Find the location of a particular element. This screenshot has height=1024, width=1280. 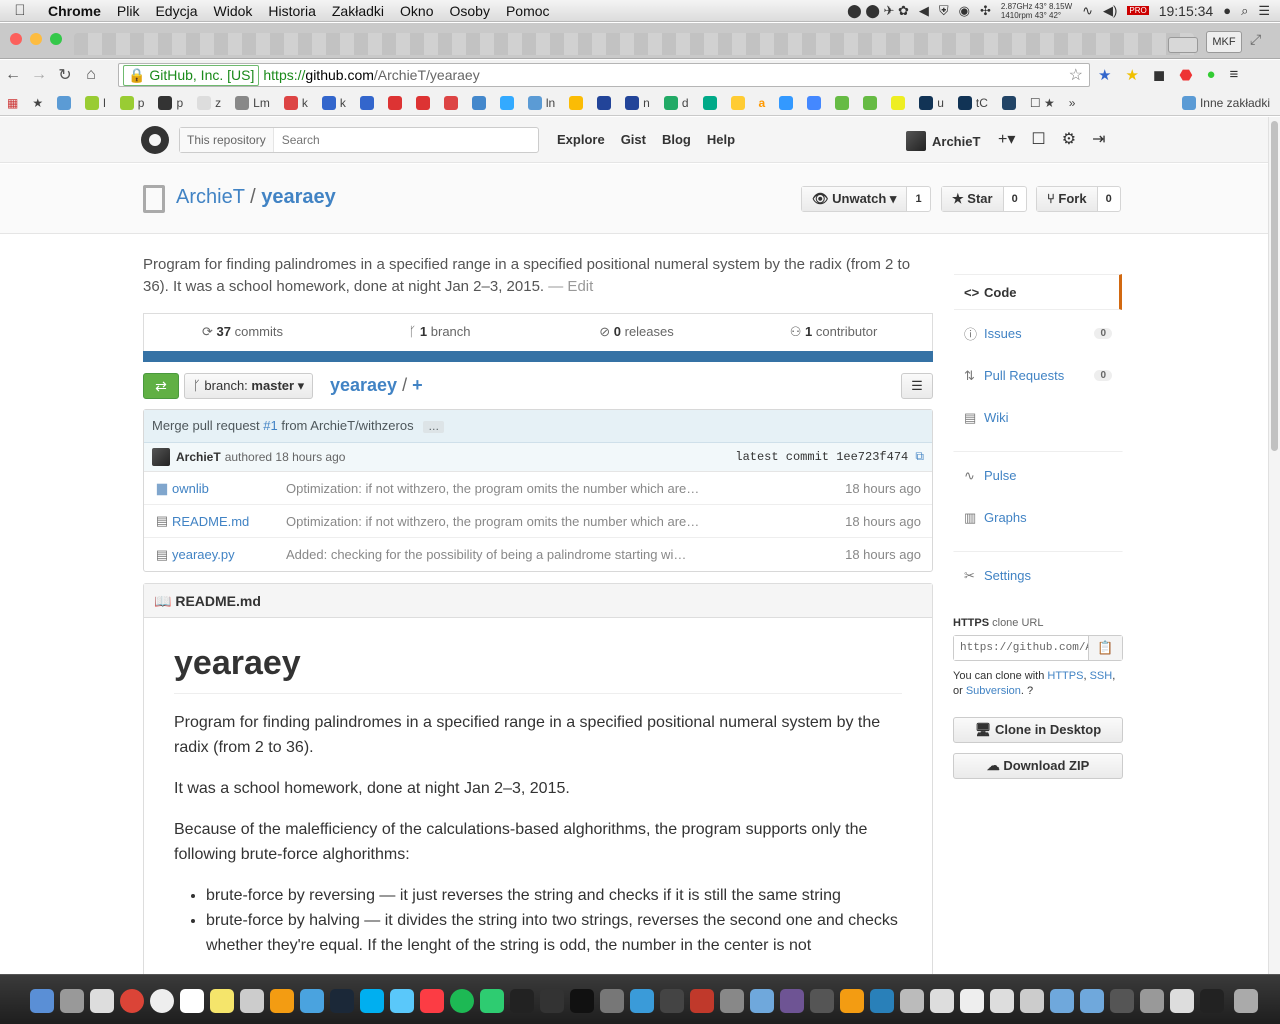

icm-bookmark-item: u is located at coordinates (931, 102).